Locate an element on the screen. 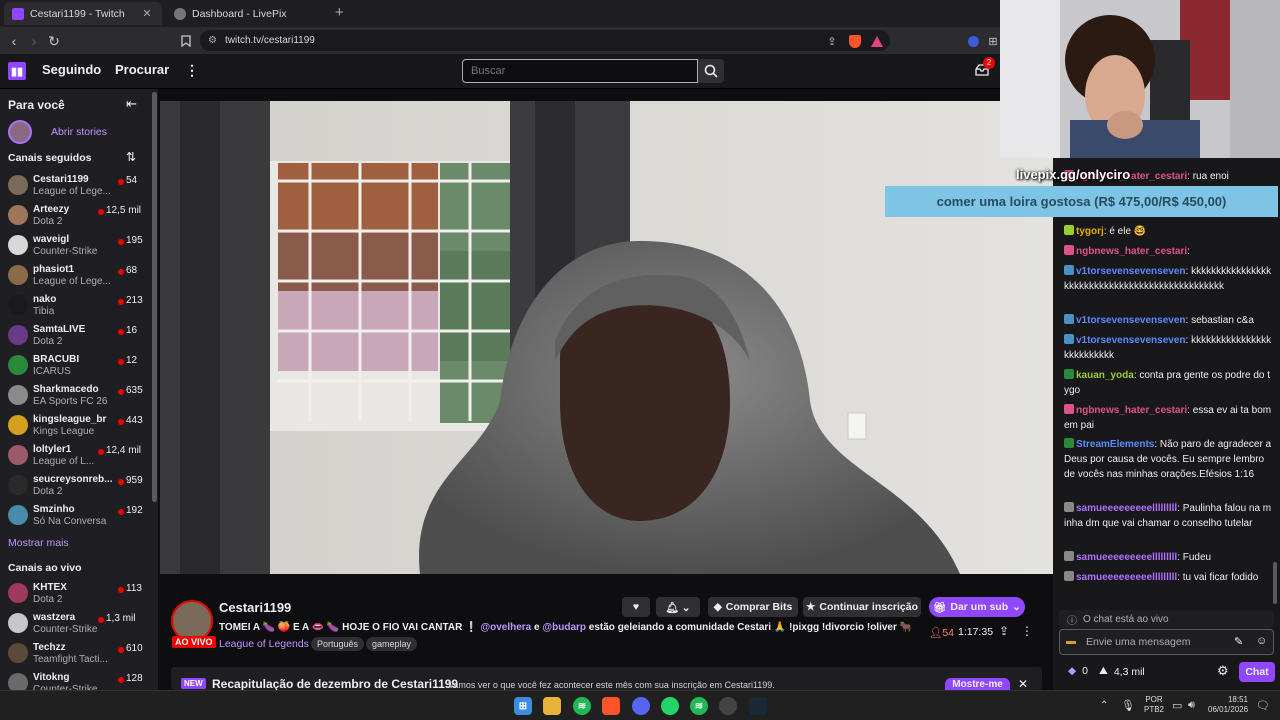 The width and height of the screenshot is (1280, 720). show-more-link: Mostrar mais is located at coordinates (38, 543).